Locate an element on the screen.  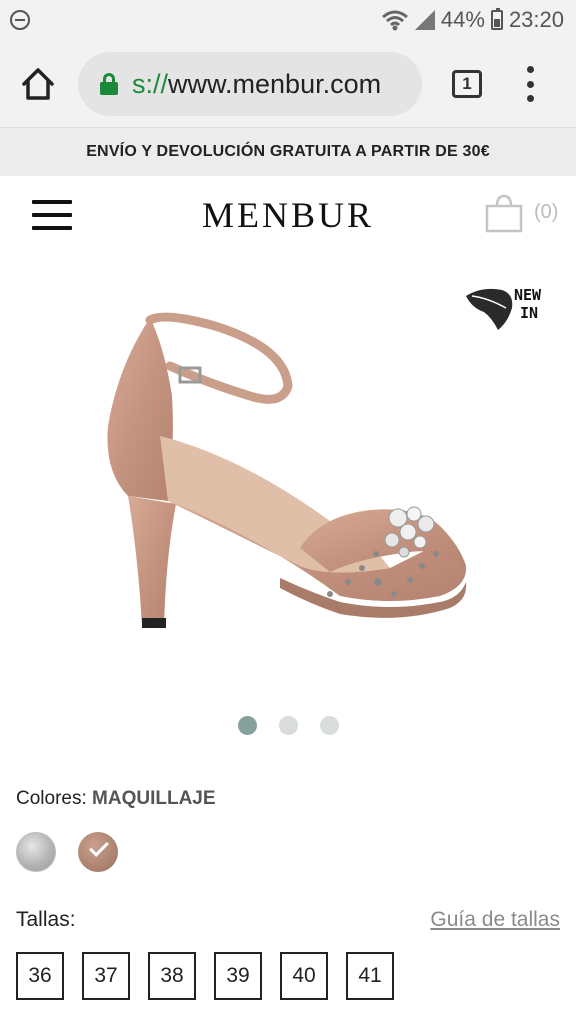
battery-icon is located at coordinates (496, 19).